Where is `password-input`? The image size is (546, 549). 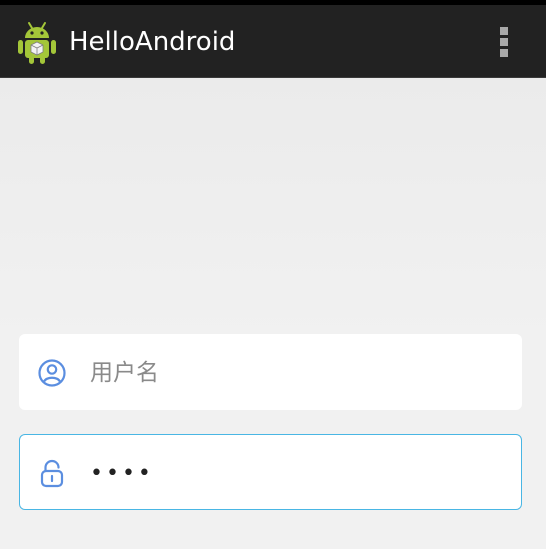
password-input is located at coordinates (300, 473).